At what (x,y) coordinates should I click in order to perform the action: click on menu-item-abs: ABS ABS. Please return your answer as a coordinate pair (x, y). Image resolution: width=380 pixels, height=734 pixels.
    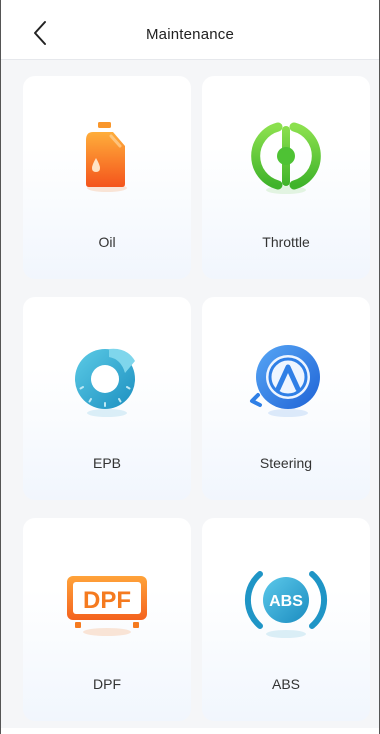
    Looking at the image, I should click on (286, 619).